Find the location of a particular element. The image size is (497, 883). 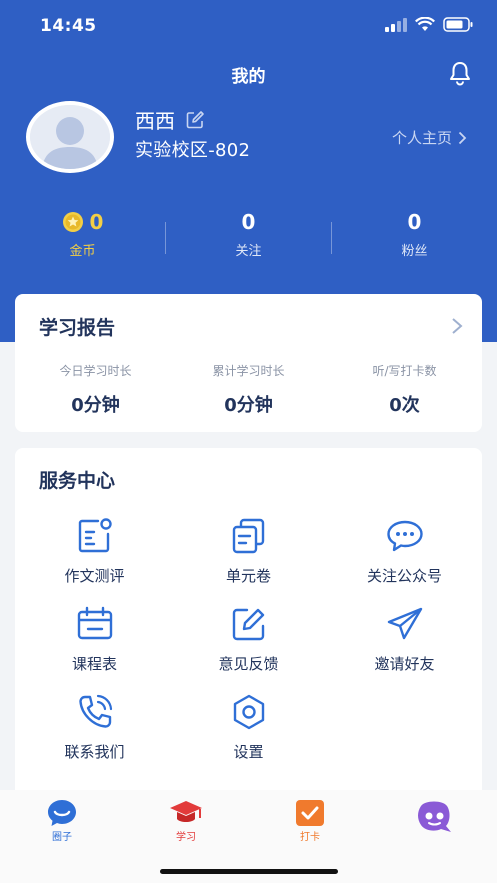

feedback-edit-icon is located at coordinates (248, 624).